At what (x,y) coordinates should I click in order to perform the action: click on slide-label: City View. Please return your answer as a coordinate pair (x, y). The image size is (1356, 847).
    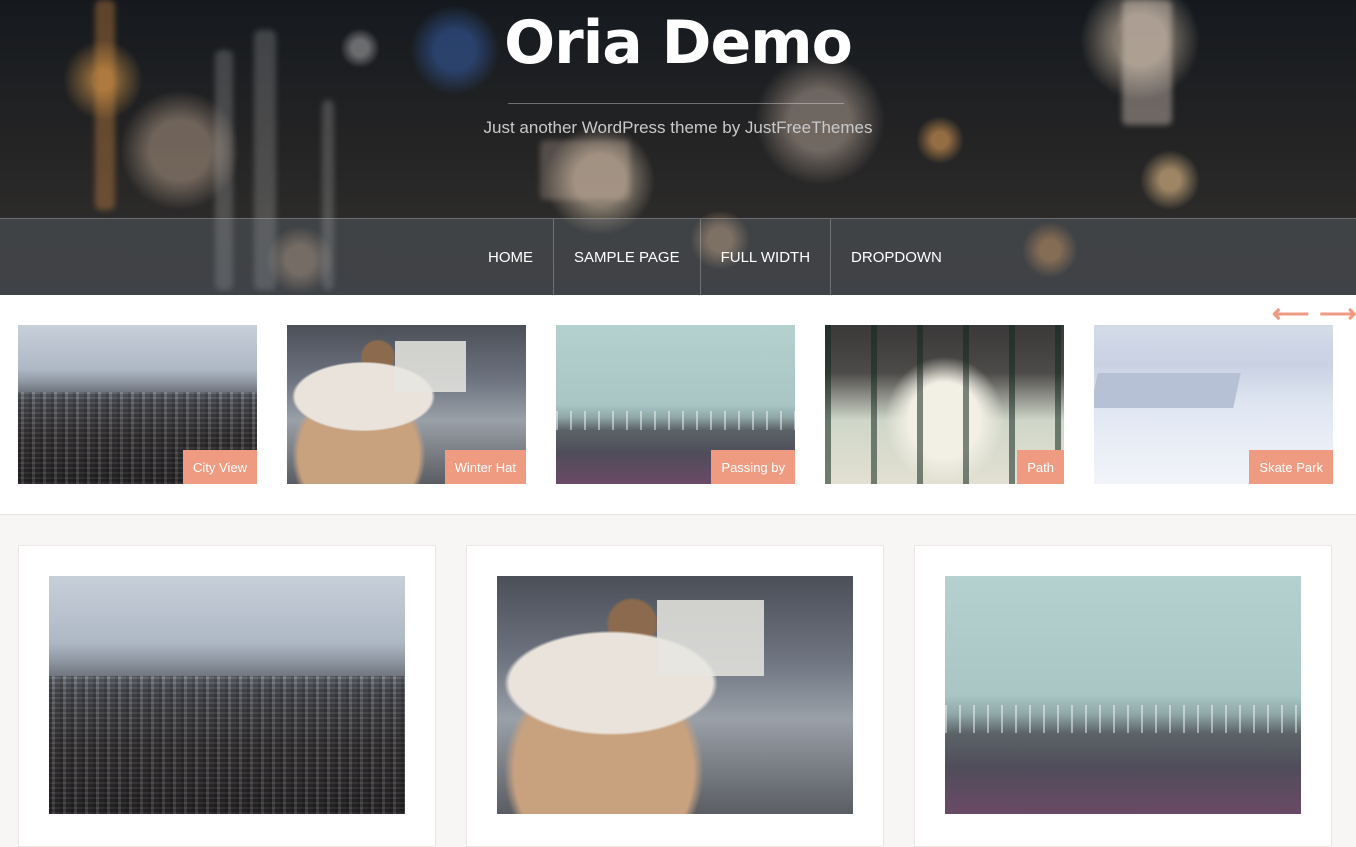
    Looking at the image, I should click on (220, 467).